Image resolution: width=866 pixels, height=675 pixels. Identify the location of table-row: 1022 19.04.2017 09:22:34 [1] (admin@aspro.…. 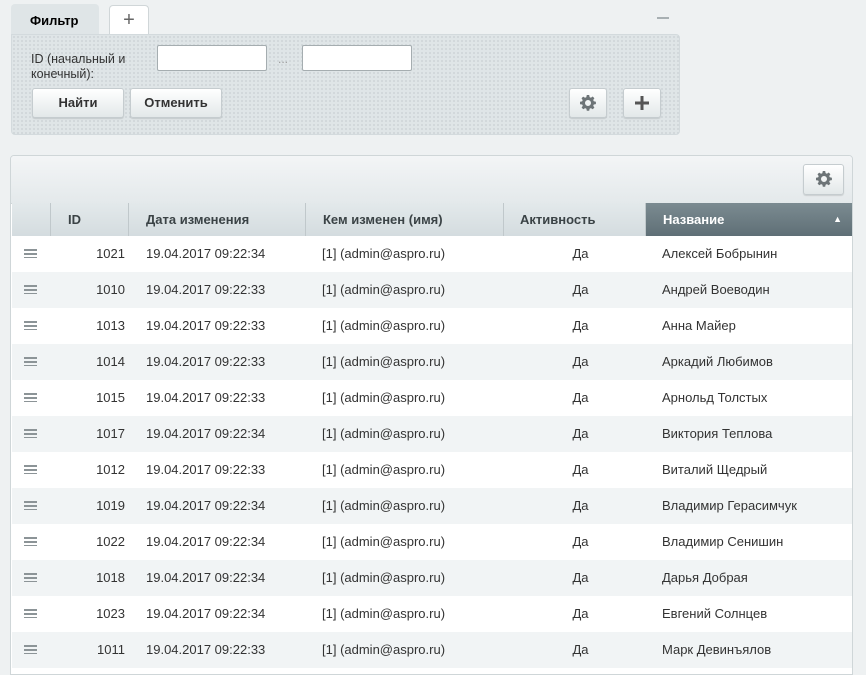
(432, 542).